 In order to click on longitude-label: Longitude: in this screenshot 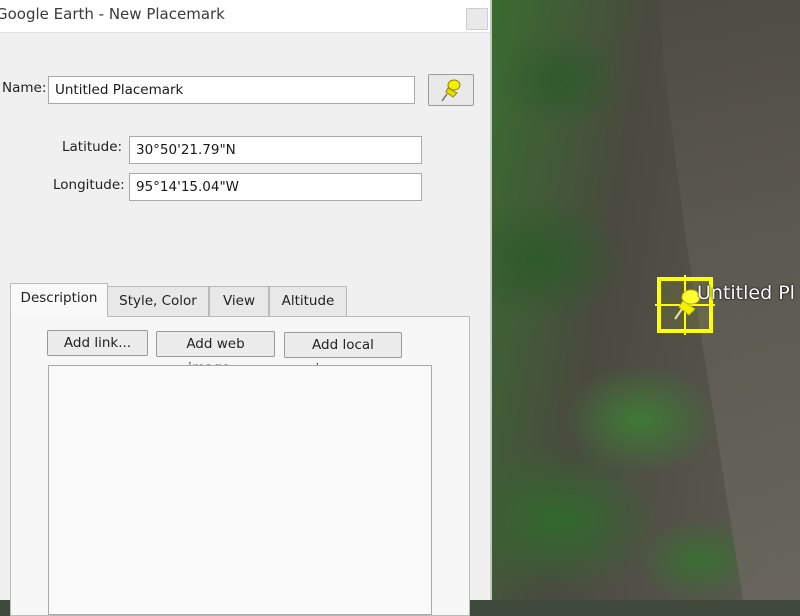, I will do `click(89, 185)`.